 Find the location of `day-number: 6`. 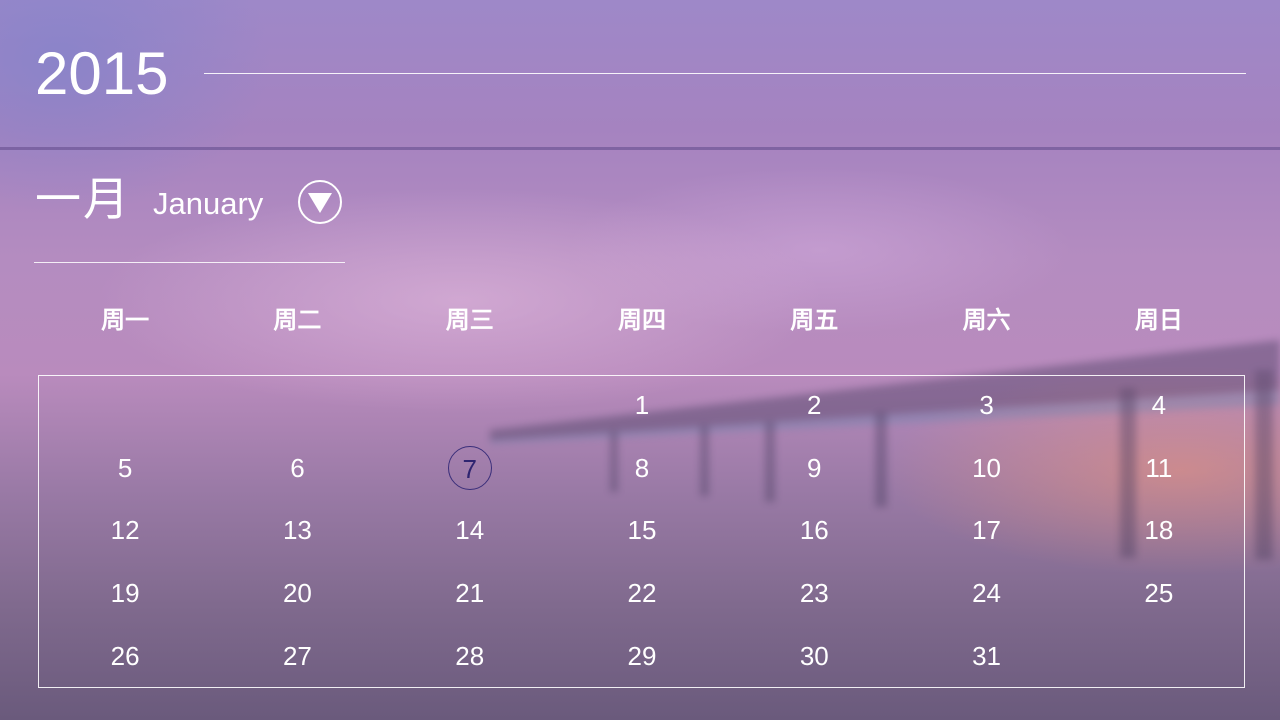

day-number: 6 is located at coordinates (297, 467).